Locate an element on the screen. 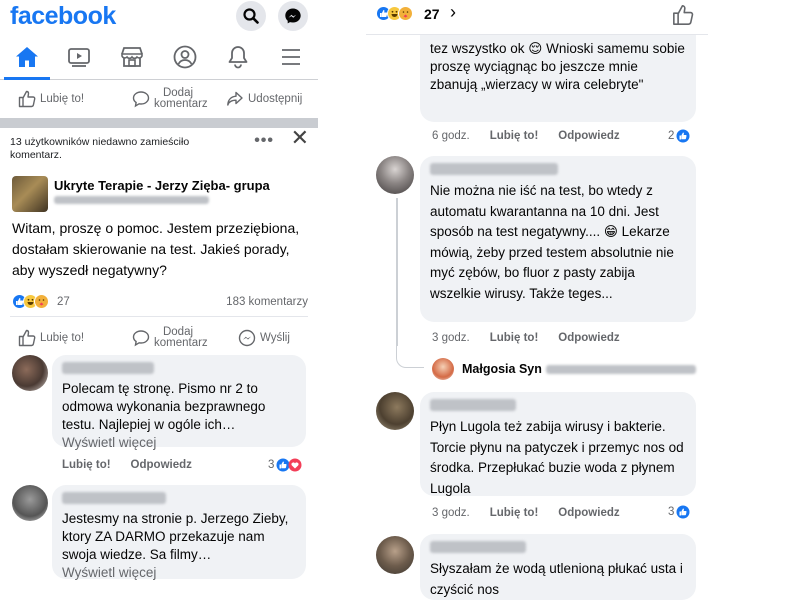 This screenshot has height=600, width=800. post-header: Ukryte Terapie - Jerzy Zięba- grupa is located at coordinates (159, 192).